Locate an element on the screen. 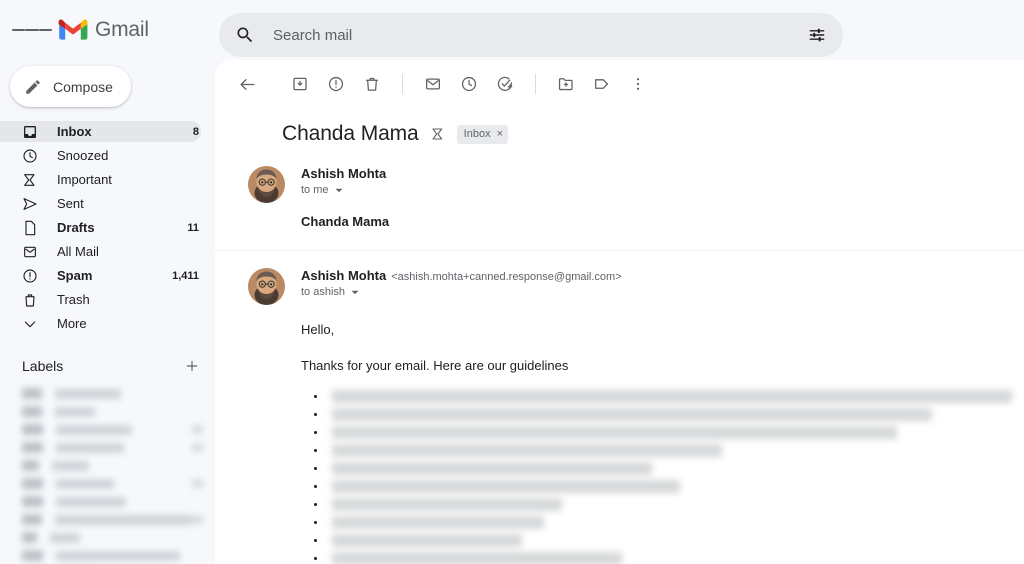  sidebar-item-count: 8 is located at coordinates (195, 131).